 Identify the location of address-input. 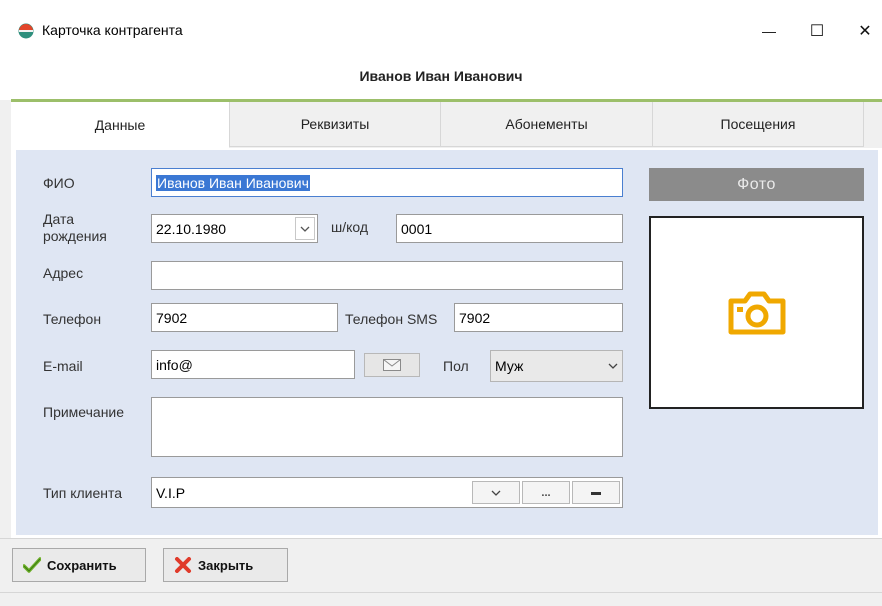
(387, 275).